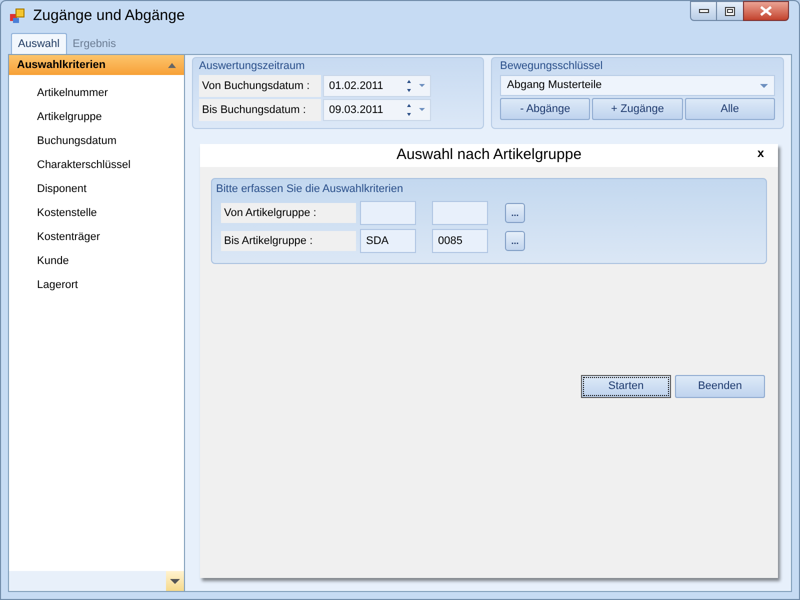 This screenshot has height=600, width=800. Describe the element at coordinates (96, 285) in the screenshot. I see `sidebar-item: Lagerort` at that location.